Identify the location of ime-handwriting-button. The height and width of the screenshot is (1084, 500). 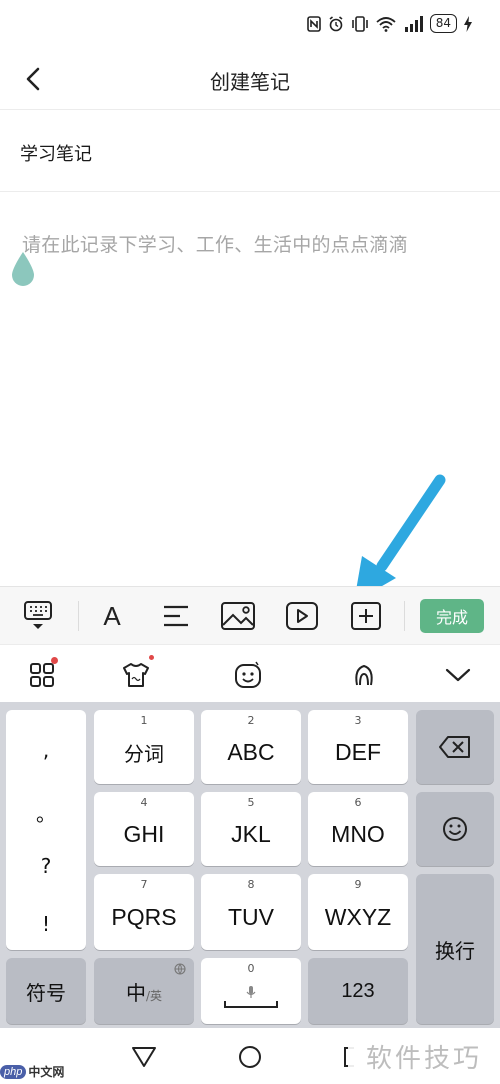
(364, 675).